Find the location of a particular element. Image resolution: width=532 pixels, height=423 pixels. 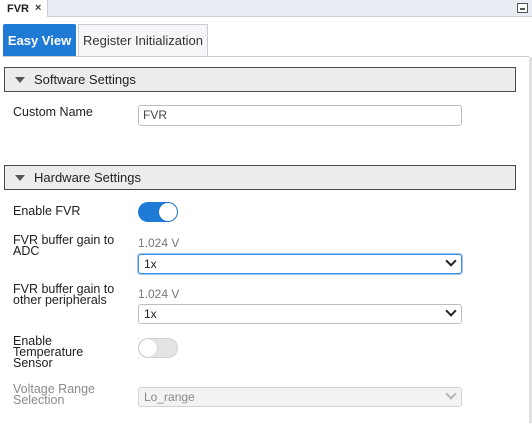

gain-periph-voltage-hint: 1.024 V is located at coordinates (159, 294).